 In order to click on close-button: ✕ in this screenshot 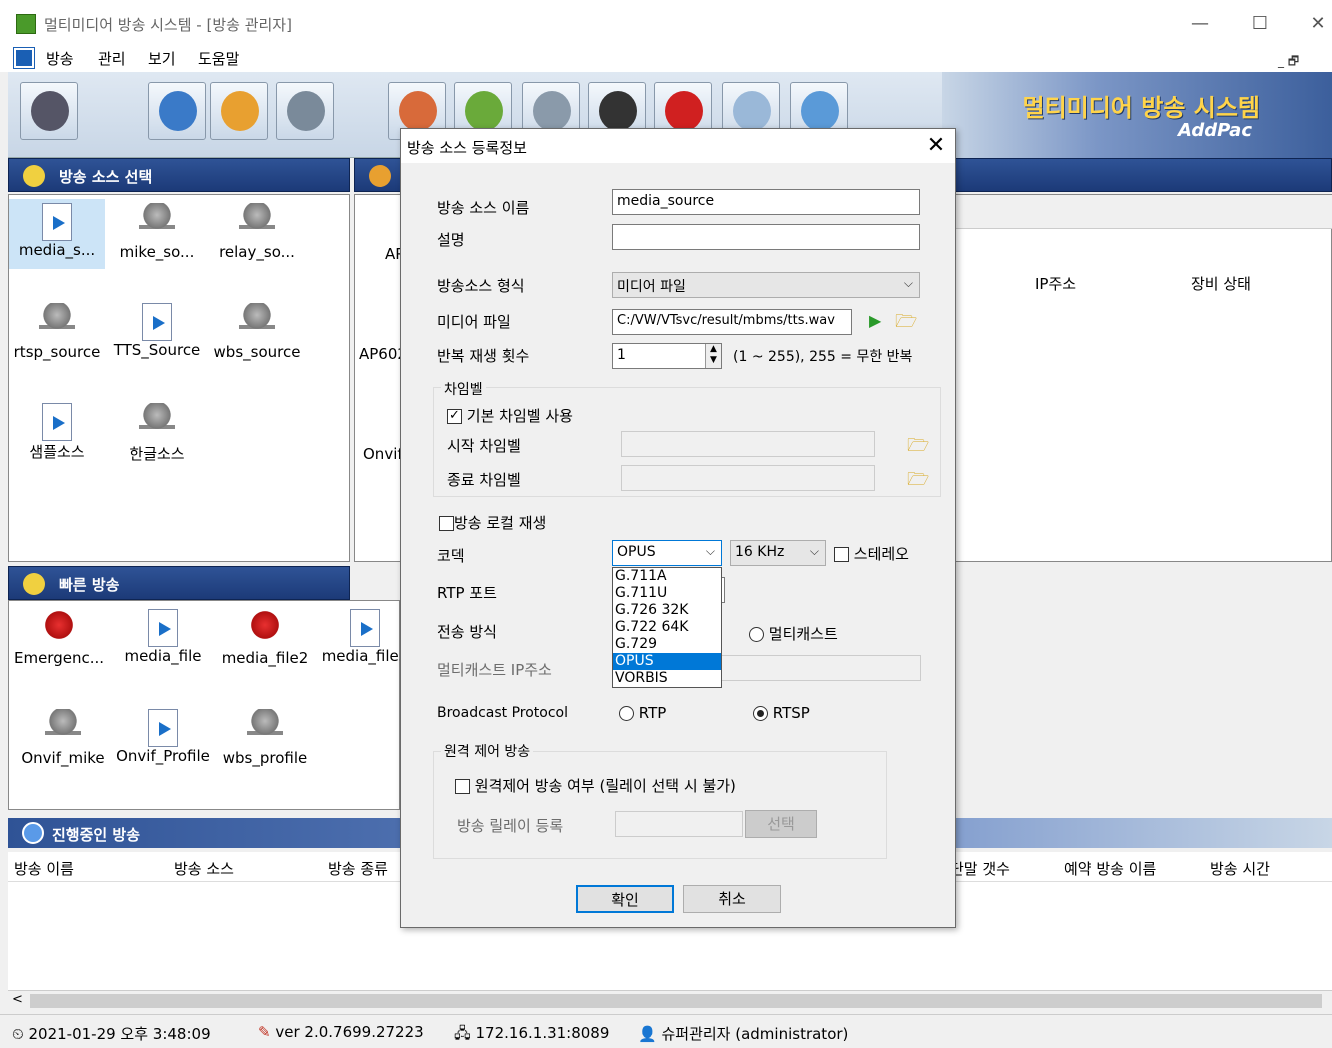, I will do `click(1318, 24)`.